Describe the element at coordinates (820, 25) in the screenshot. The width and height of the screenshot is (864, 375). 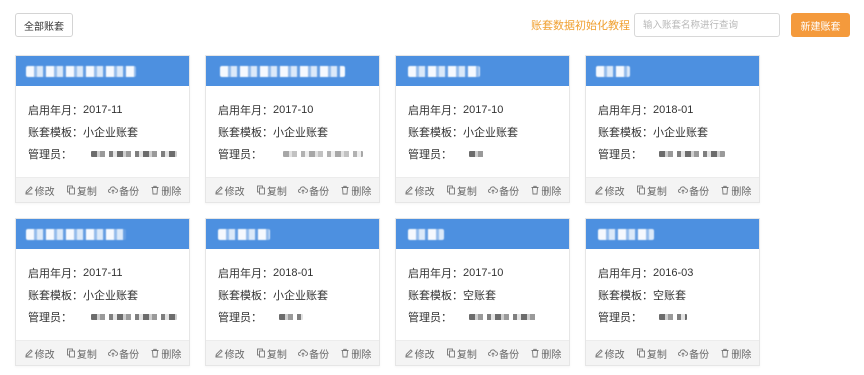
I see `new-account-button: 新建账套` at that location.